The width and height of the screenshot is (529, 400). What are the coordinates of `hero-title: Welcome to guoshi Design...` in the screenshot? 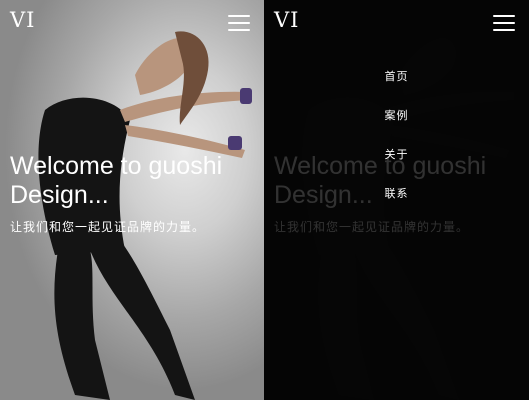 It's located at (135, 181).